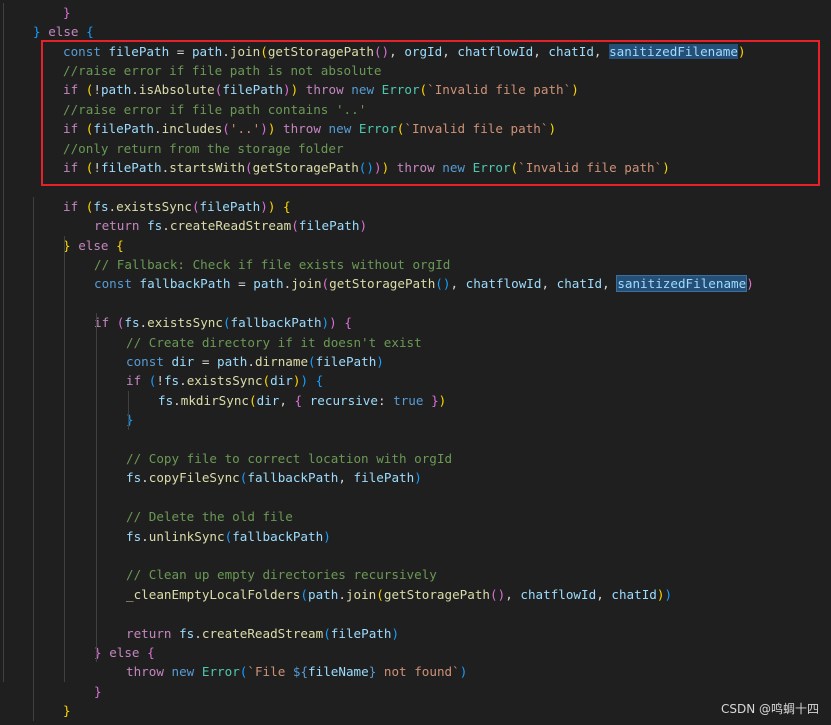  Describe the element at coordinates (209, 517) in the screenshot. I see `code-token: // Delete the old file` at that location.